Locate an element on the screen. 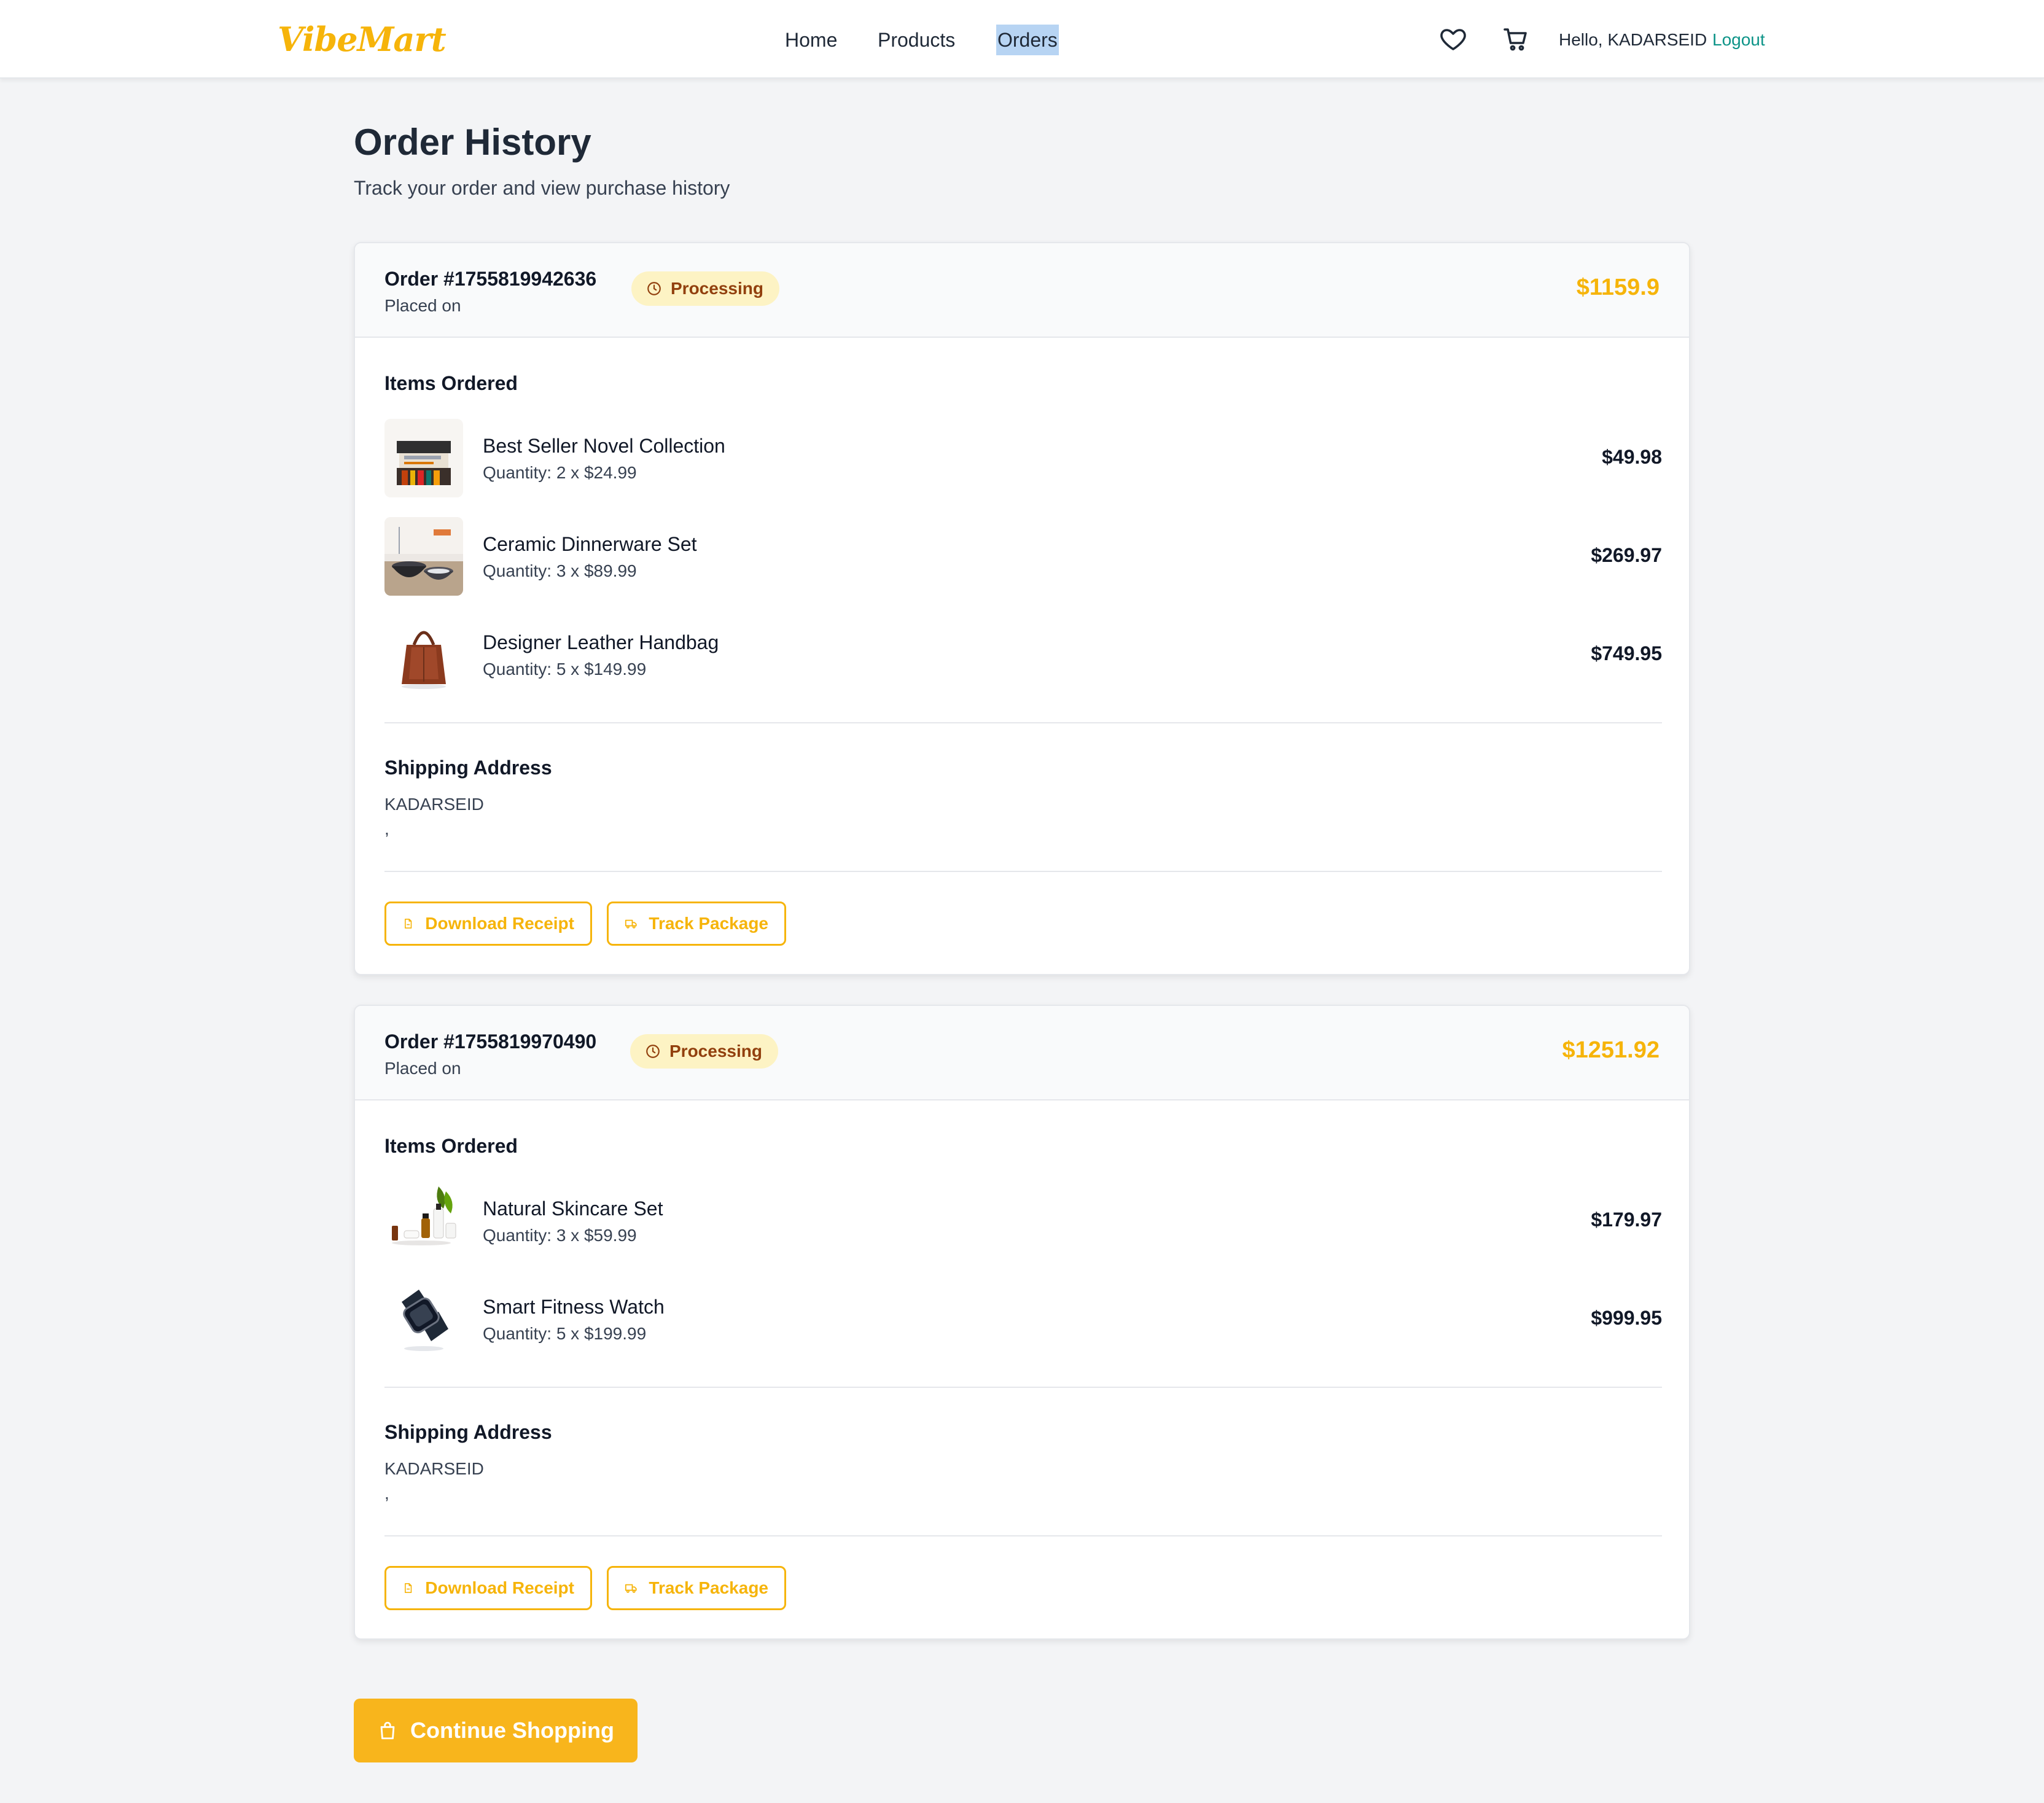  continue-shopping-label: Continue Shopping is located at coordinates (512, 1730).